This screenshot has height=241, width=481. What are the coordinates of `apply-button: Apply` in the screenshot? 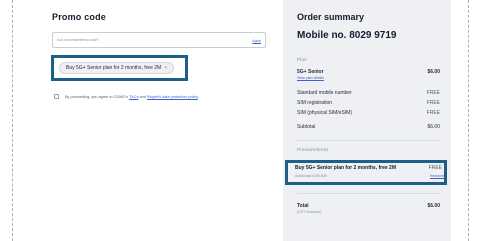 It's located at (256, 41).